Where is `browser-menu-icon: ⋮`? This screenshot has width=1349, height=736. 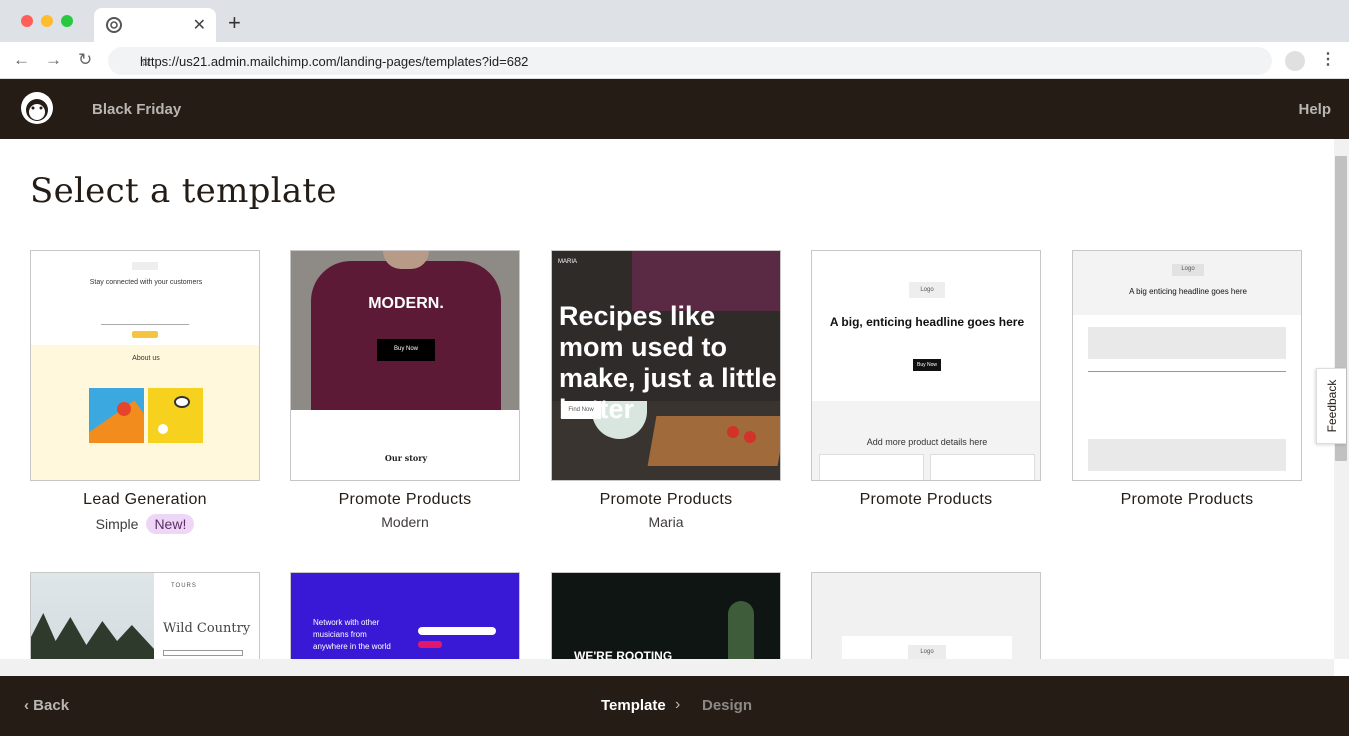
browser-menu-icon: ⋮ is located at coordinates (1328, 59).